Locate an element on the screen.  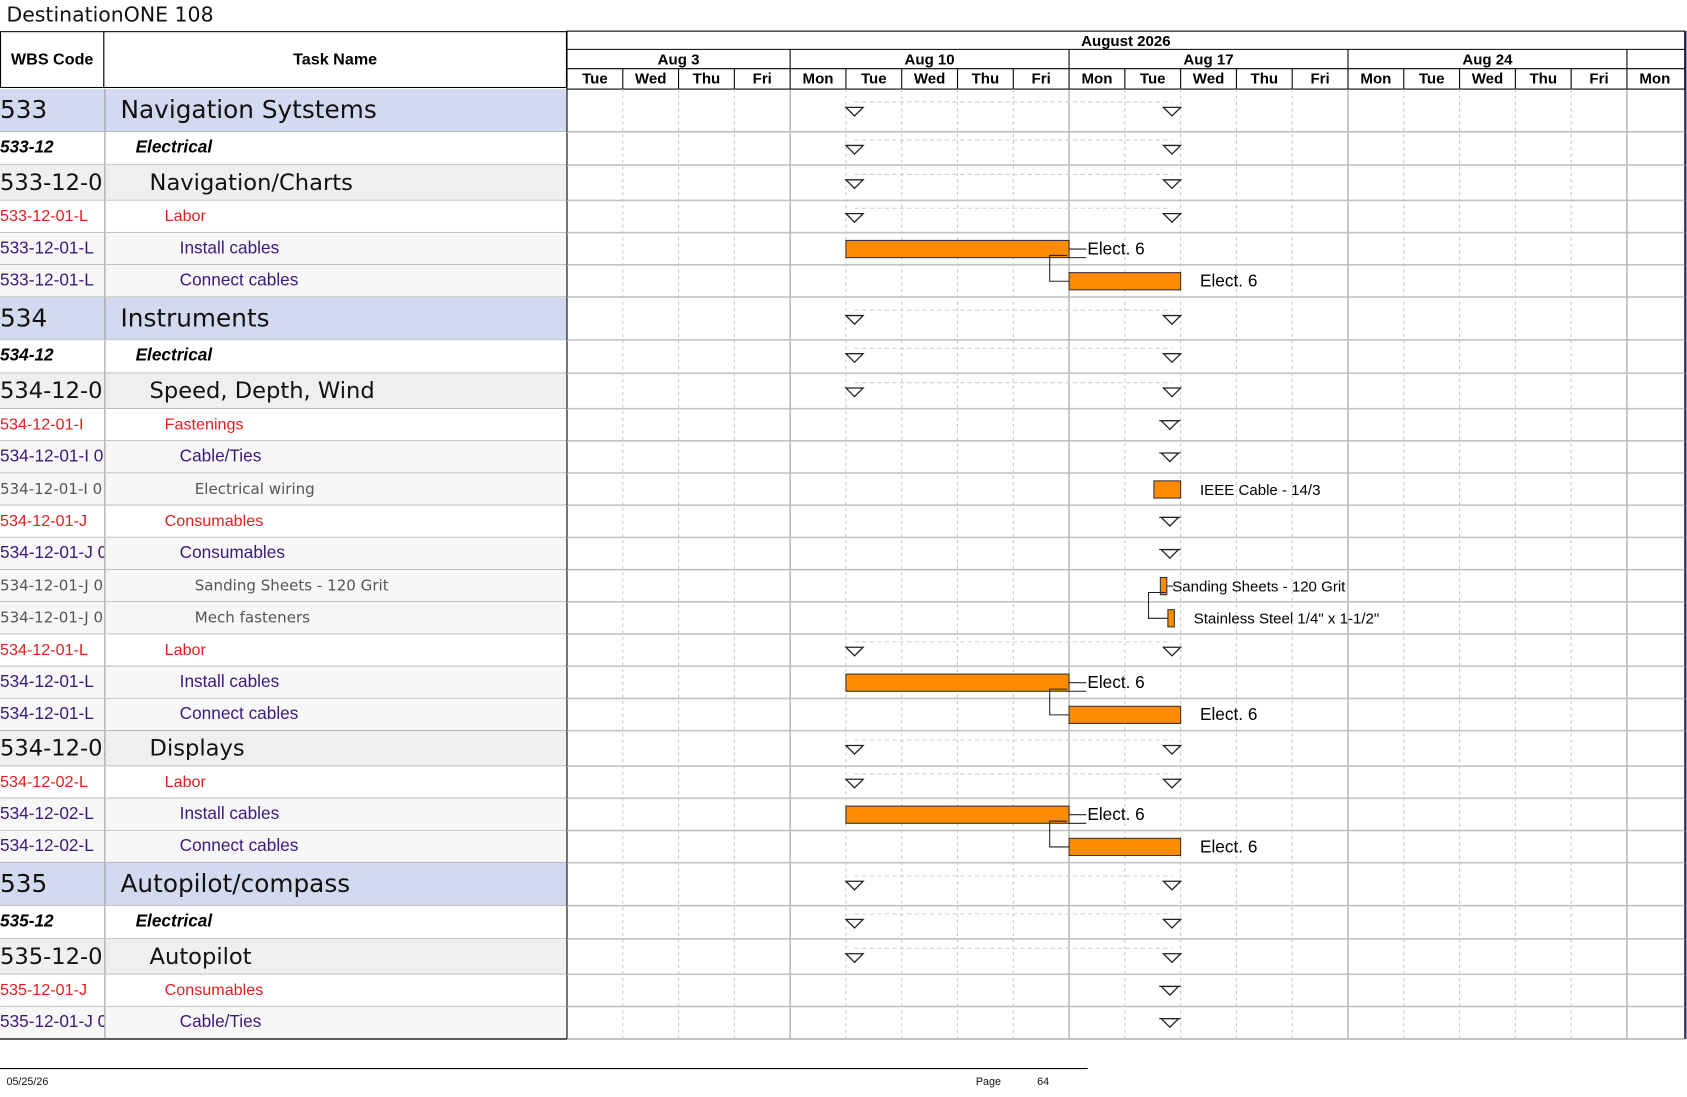
bar-label: IEEE Cable - 14/3 is located at coordinates (1260, 490).